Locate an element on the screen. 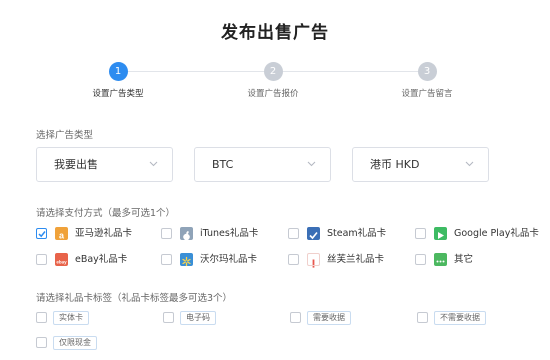 This screenshot has height=360, width=550. walmart-icon is located at coordinates (186, 260).